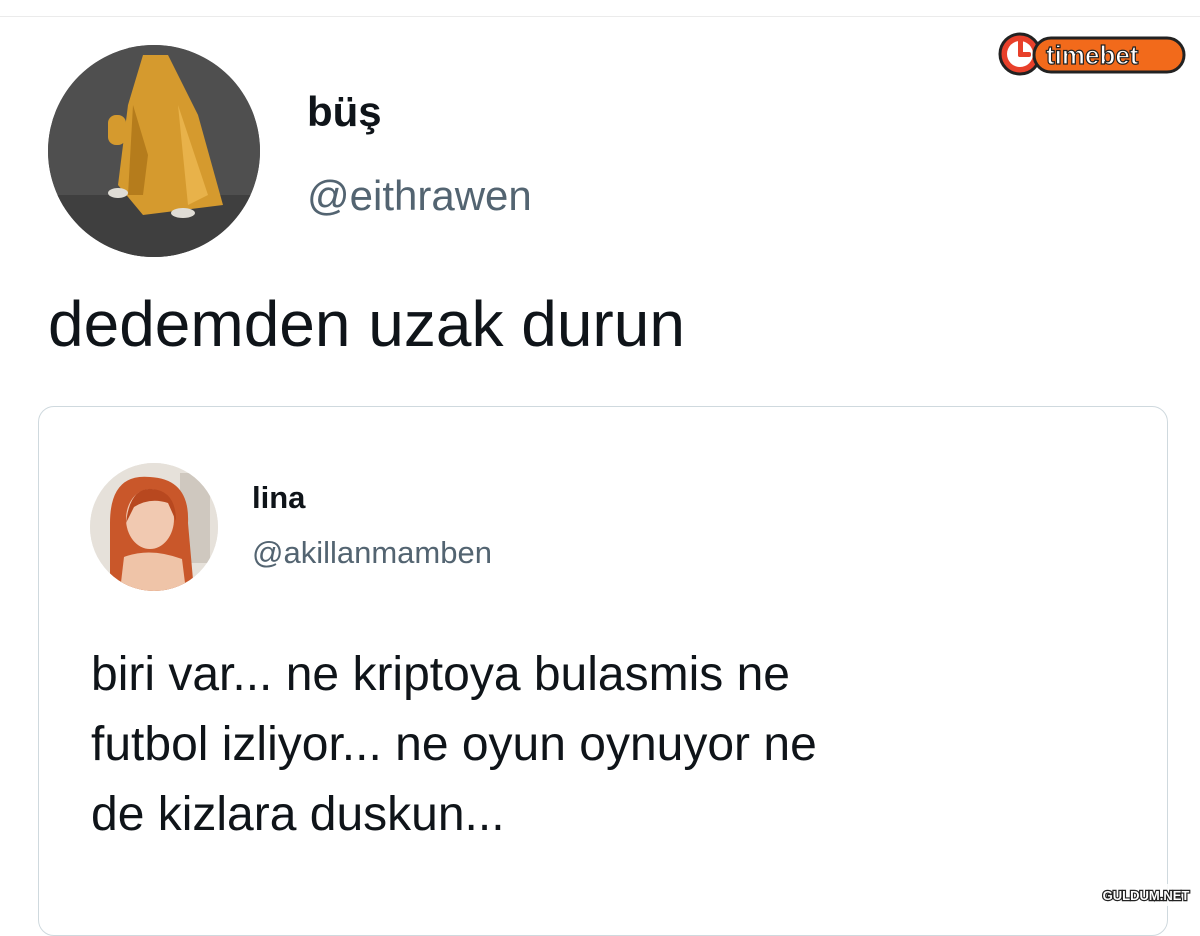 This screenshot has height=936, width=1200. What do you see at coordinates (600, 16) in the screenshot?
I see `top-divider` at bounding box center [600, 16].